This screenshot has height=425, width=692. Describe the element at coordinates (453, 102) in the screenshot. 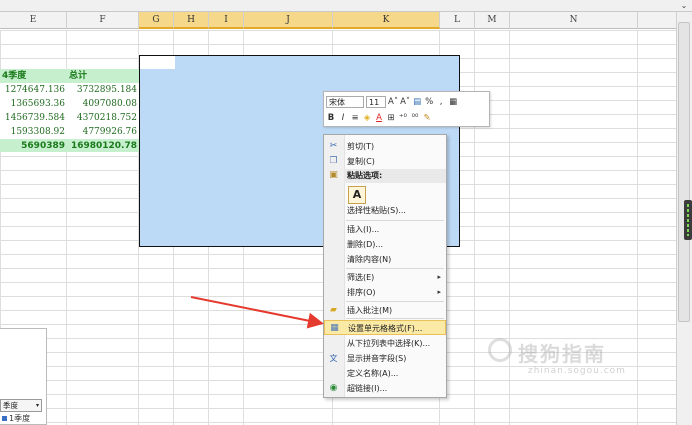

I see `format-icon: ▦` at that location.